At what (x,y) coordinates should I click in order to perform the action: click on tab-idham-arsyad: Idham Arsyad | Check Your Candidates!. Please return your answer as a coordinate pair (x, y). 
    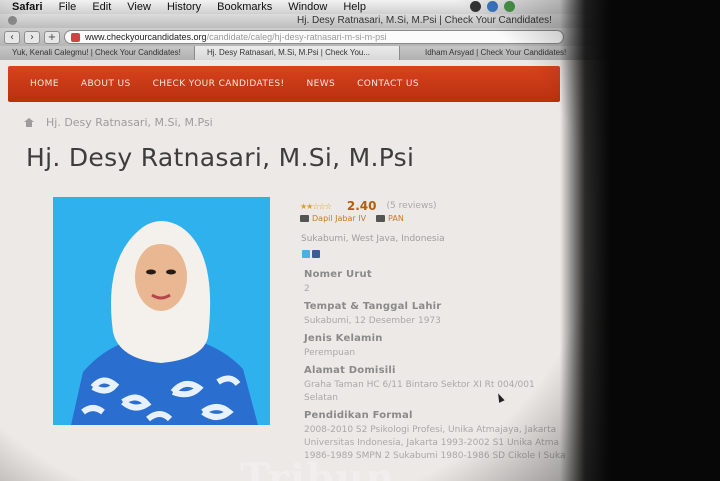
    Looking at the image, I should click on (560, 53).